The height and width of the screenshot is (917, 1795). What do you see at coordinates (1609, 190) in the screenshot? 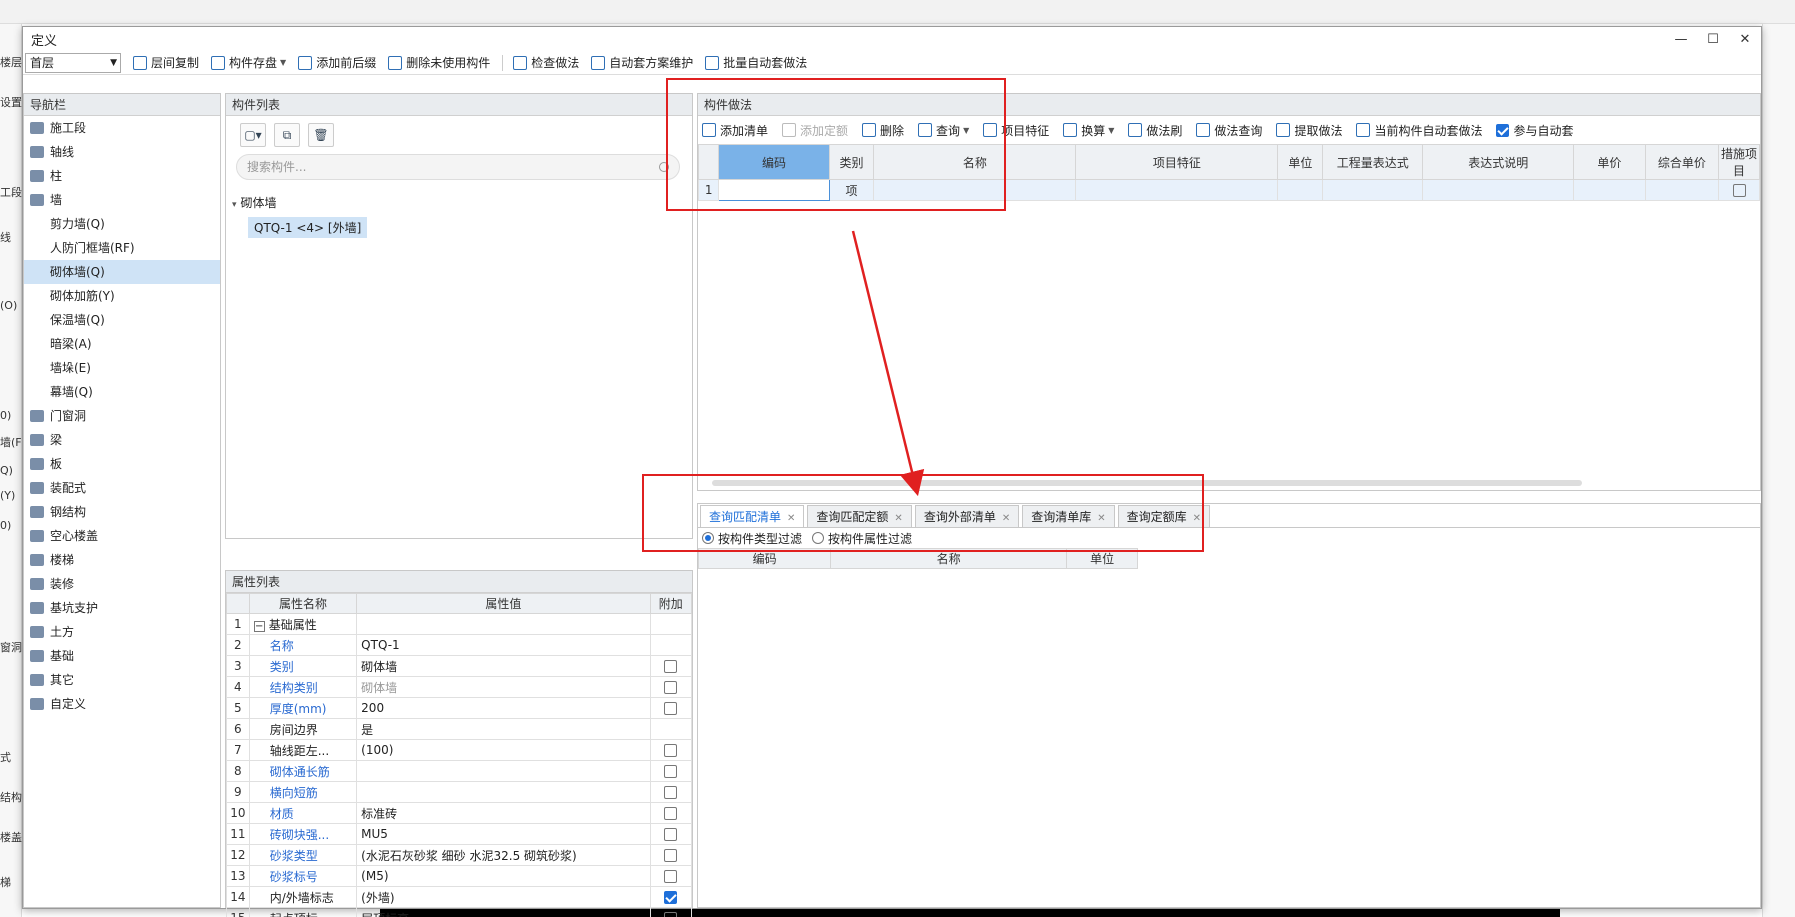
I see `price-cell` at bounding box center [1609, 190].